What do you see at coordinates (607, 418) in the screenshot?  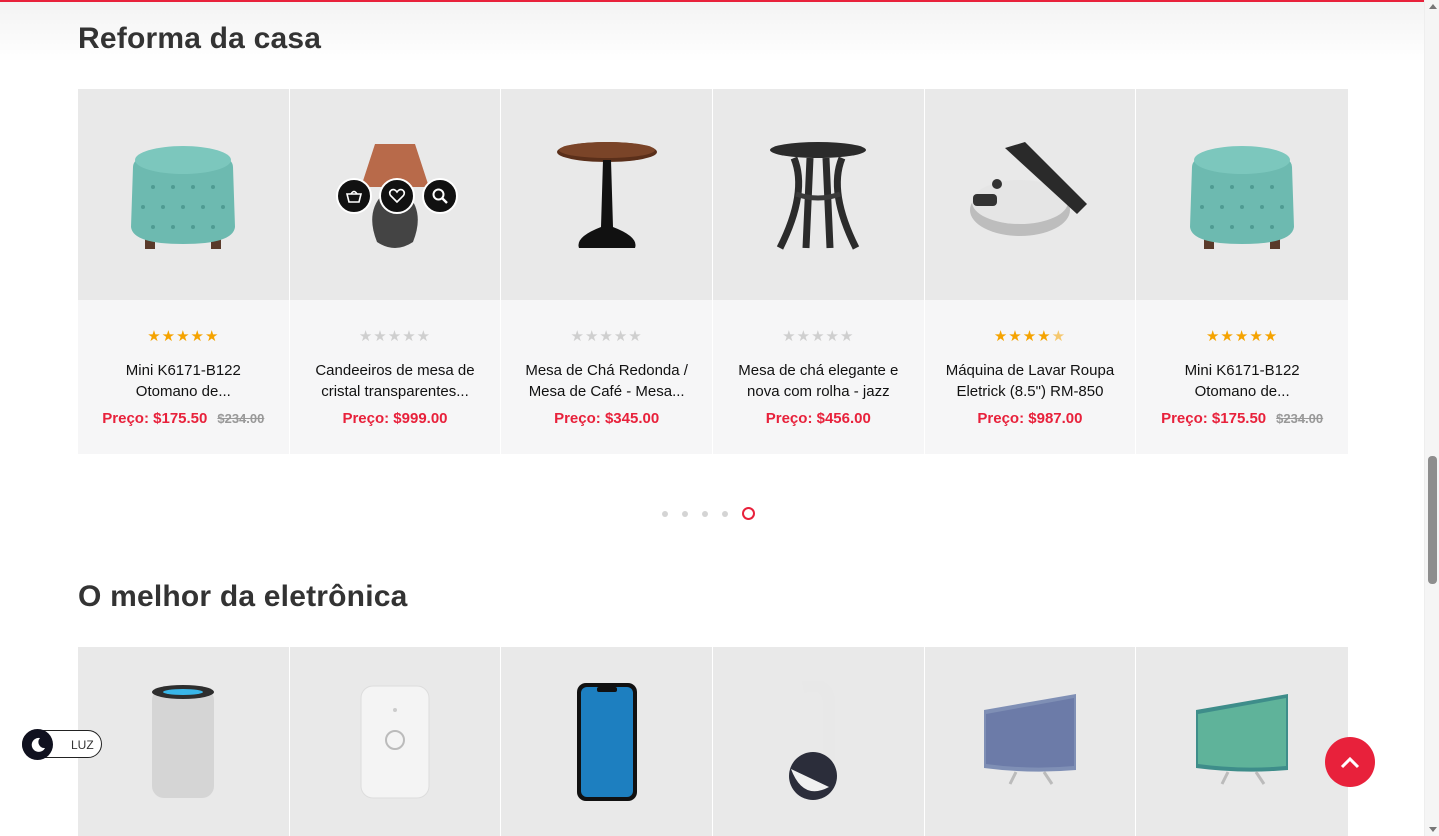 I see `product-price: Preço: $345.00` at bounding box center [607, 418].